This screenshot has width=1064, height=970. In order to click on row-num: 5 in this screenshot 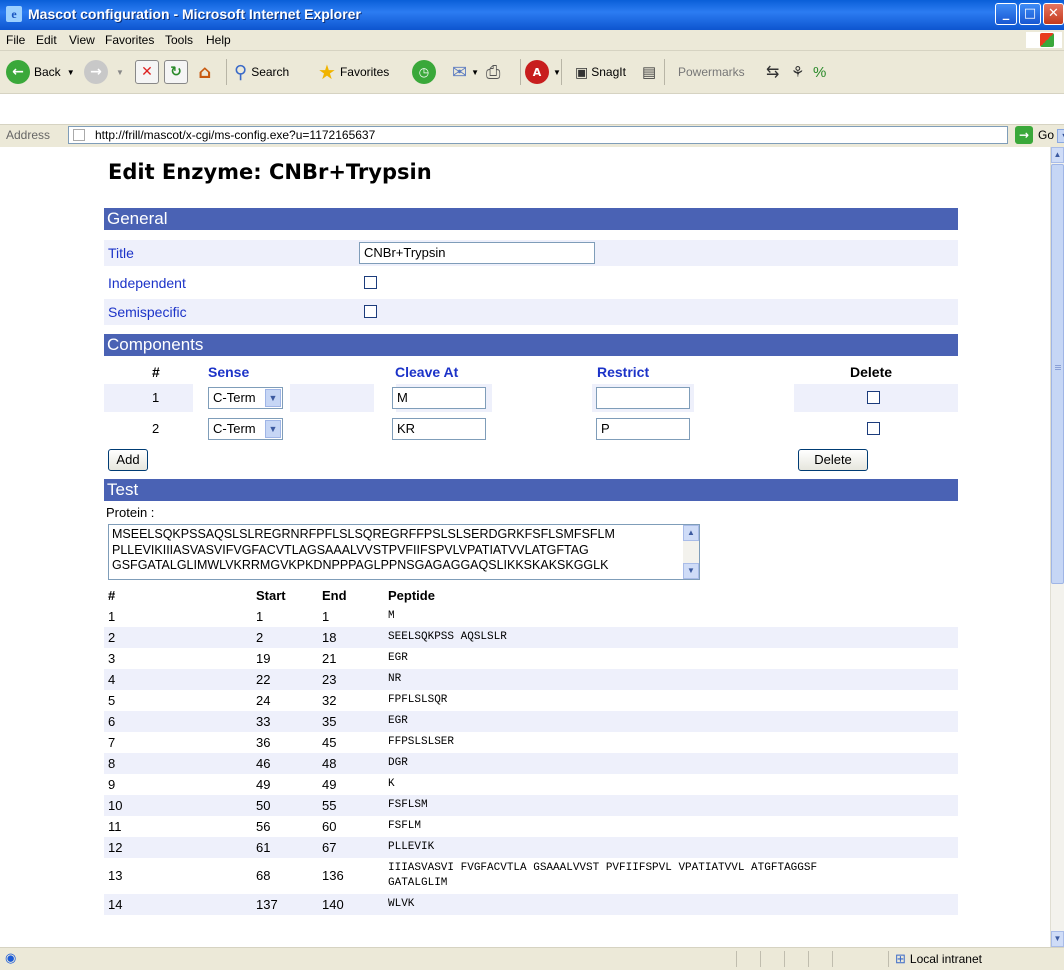, I will do `click(112, 700)`.